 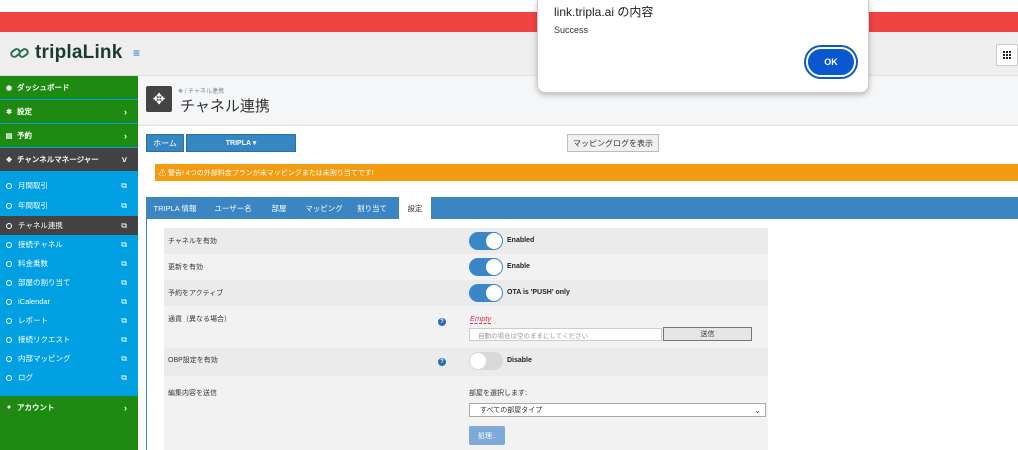 I want to click on tab-rooms: 部屋, so click(x=279, y=208).